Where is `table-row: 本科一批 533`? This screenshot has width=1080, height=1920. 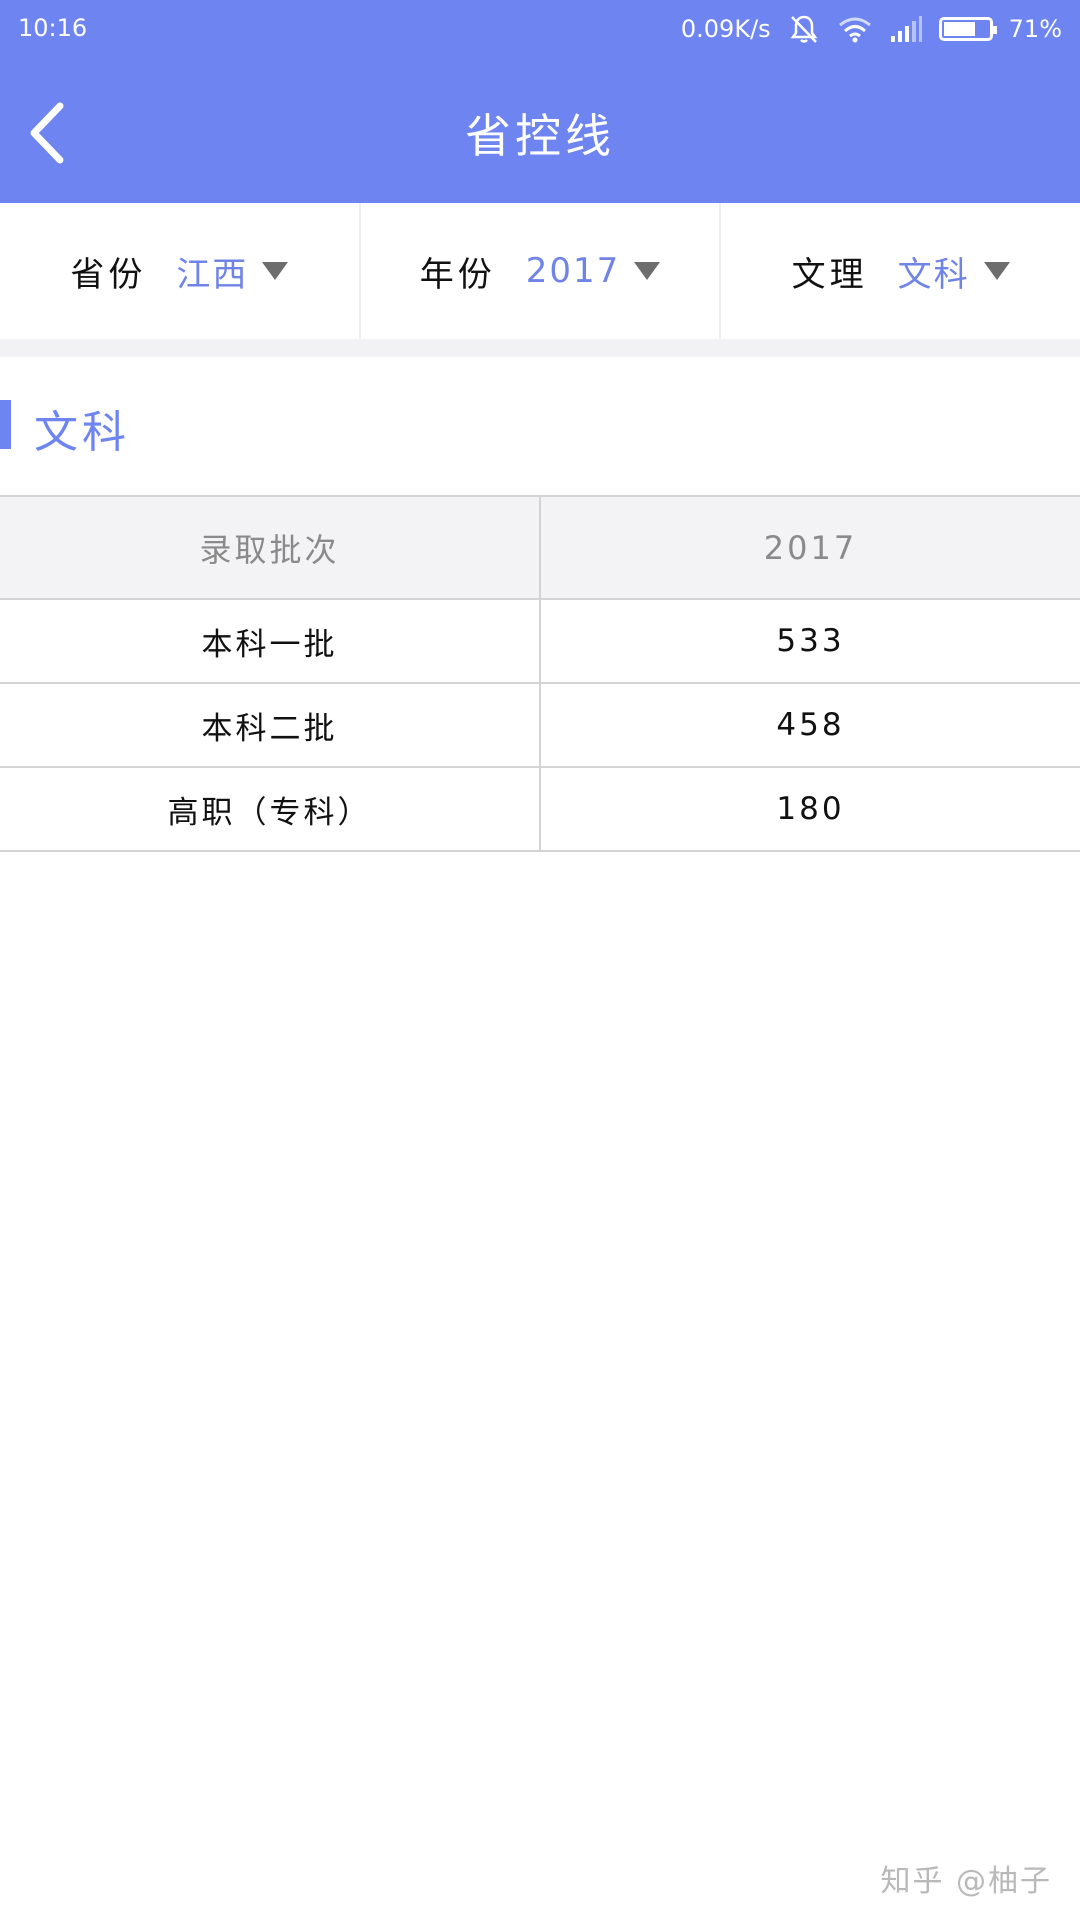 table-row: 本科一批 533 is located at coordinates (540, 642).